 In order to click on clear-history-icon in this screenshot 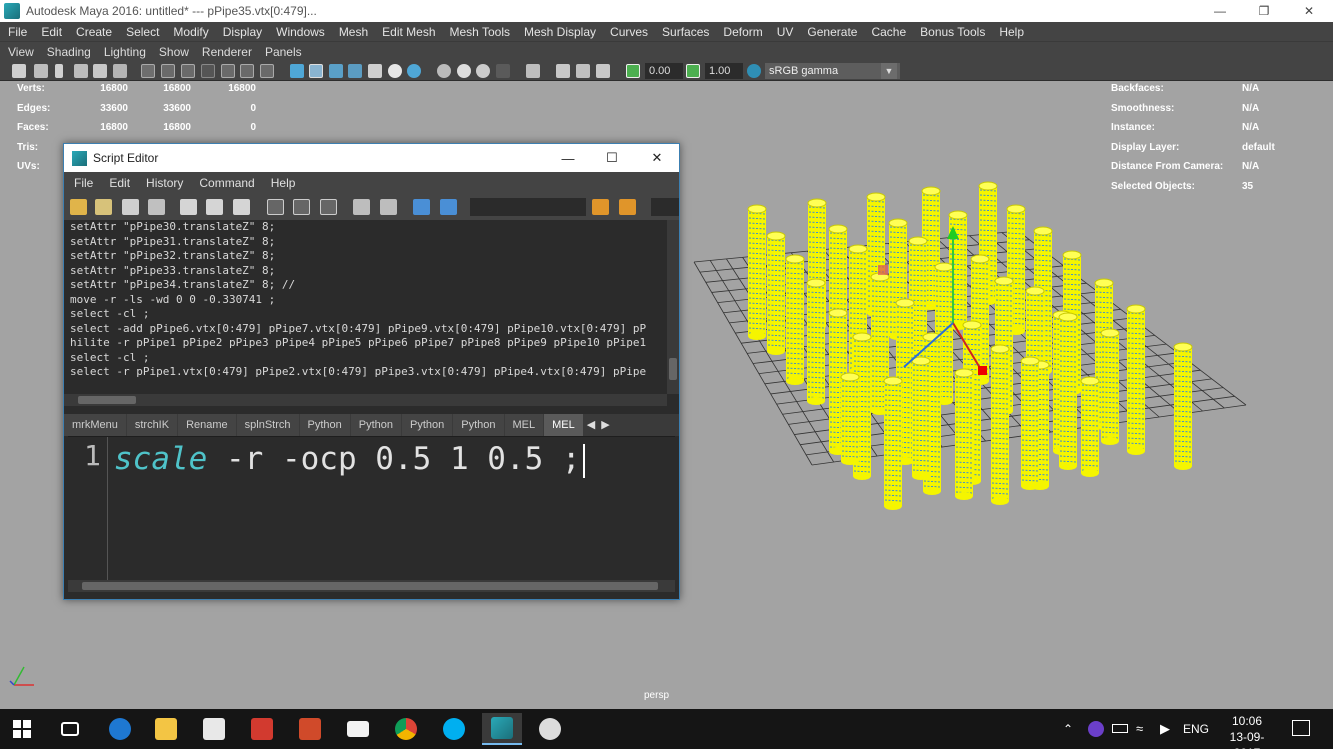, I will do `click(188, 207)`.